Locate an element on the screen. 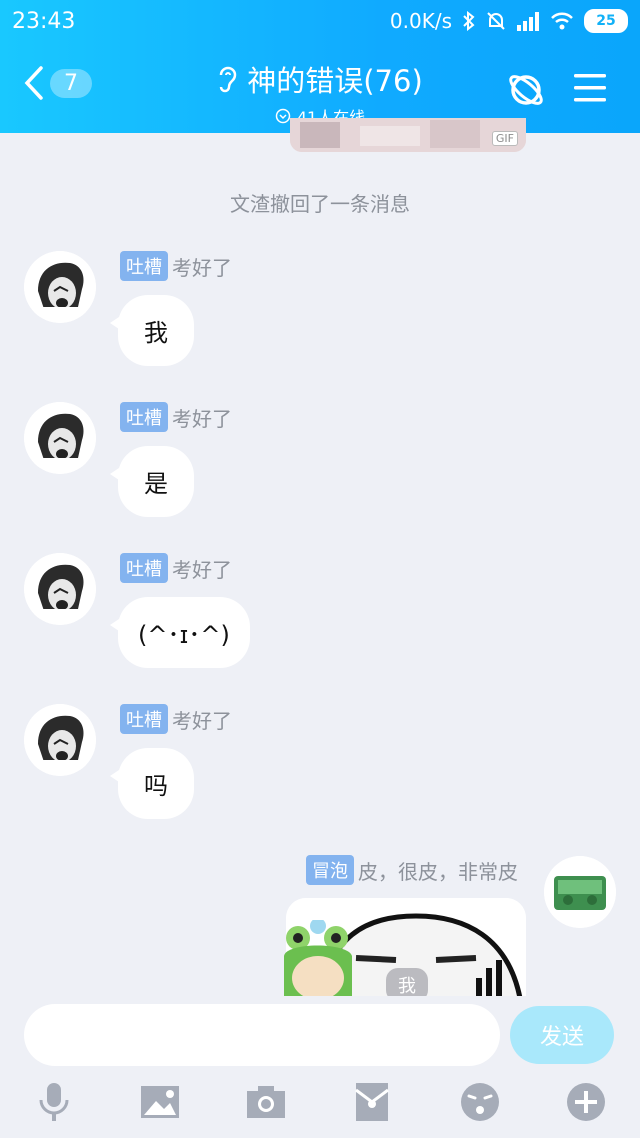 The image size is (640, 1138). input-toolbar is located at coordinates (320, 1106).